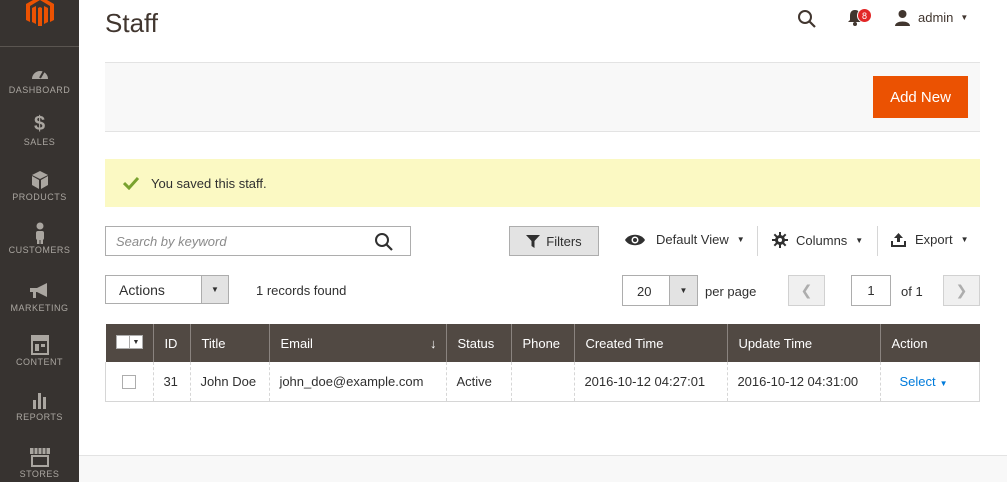  What do you see at coordinates (542, 183) in the screenshot?
I see `success-message: You saved this staff.` at bounding box center [542, 183].